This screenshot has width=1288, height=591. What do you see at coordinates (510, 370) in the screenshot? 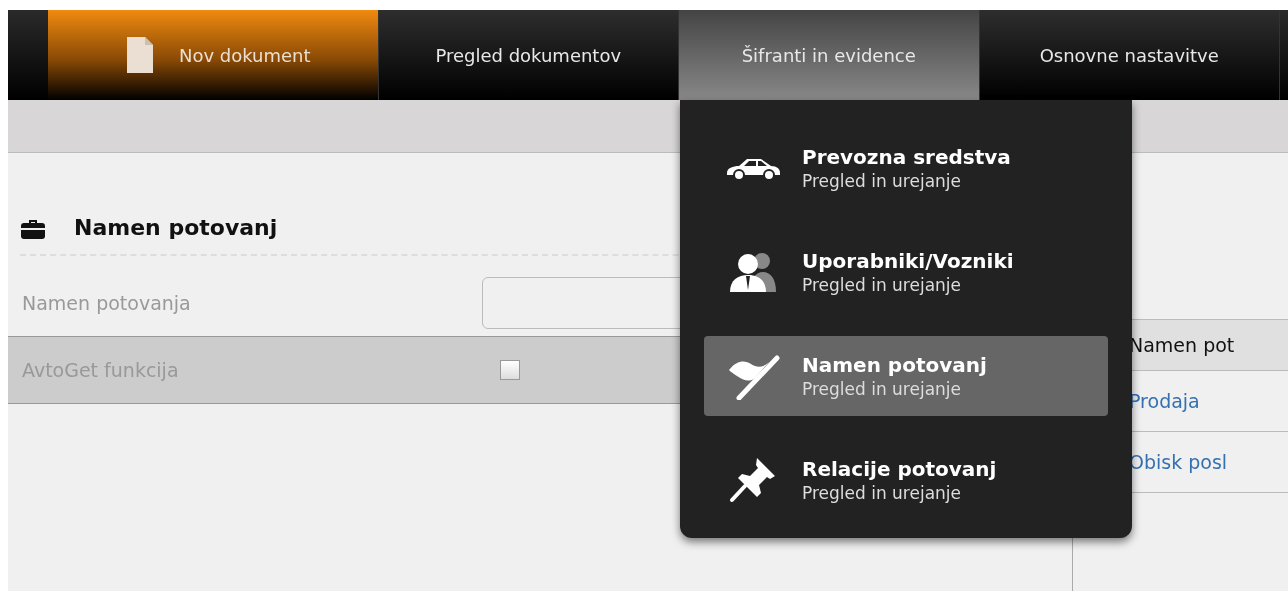
I see `checkbox` at bounding box center [510, 370].